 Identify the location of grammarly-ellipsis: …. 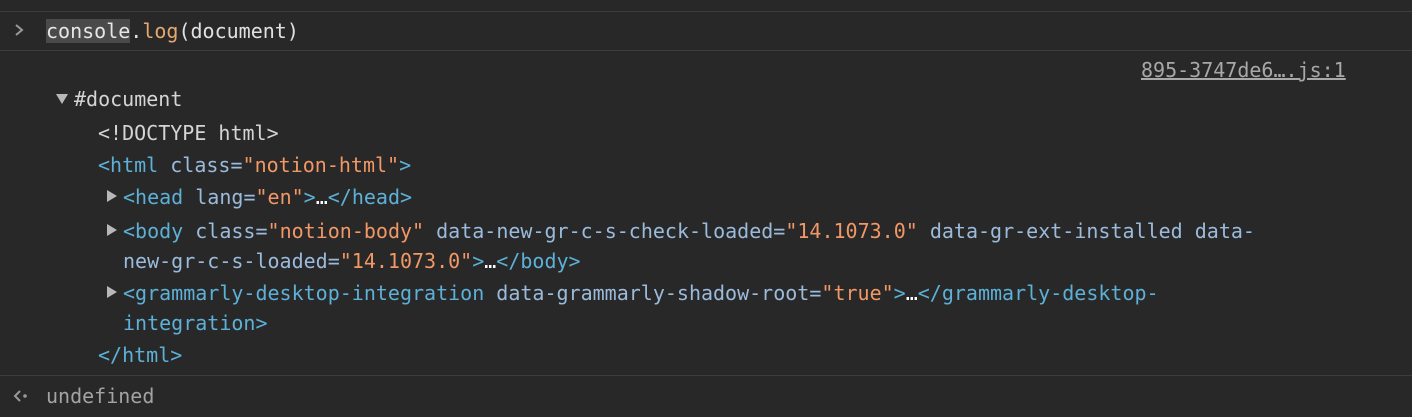
(912, 293).